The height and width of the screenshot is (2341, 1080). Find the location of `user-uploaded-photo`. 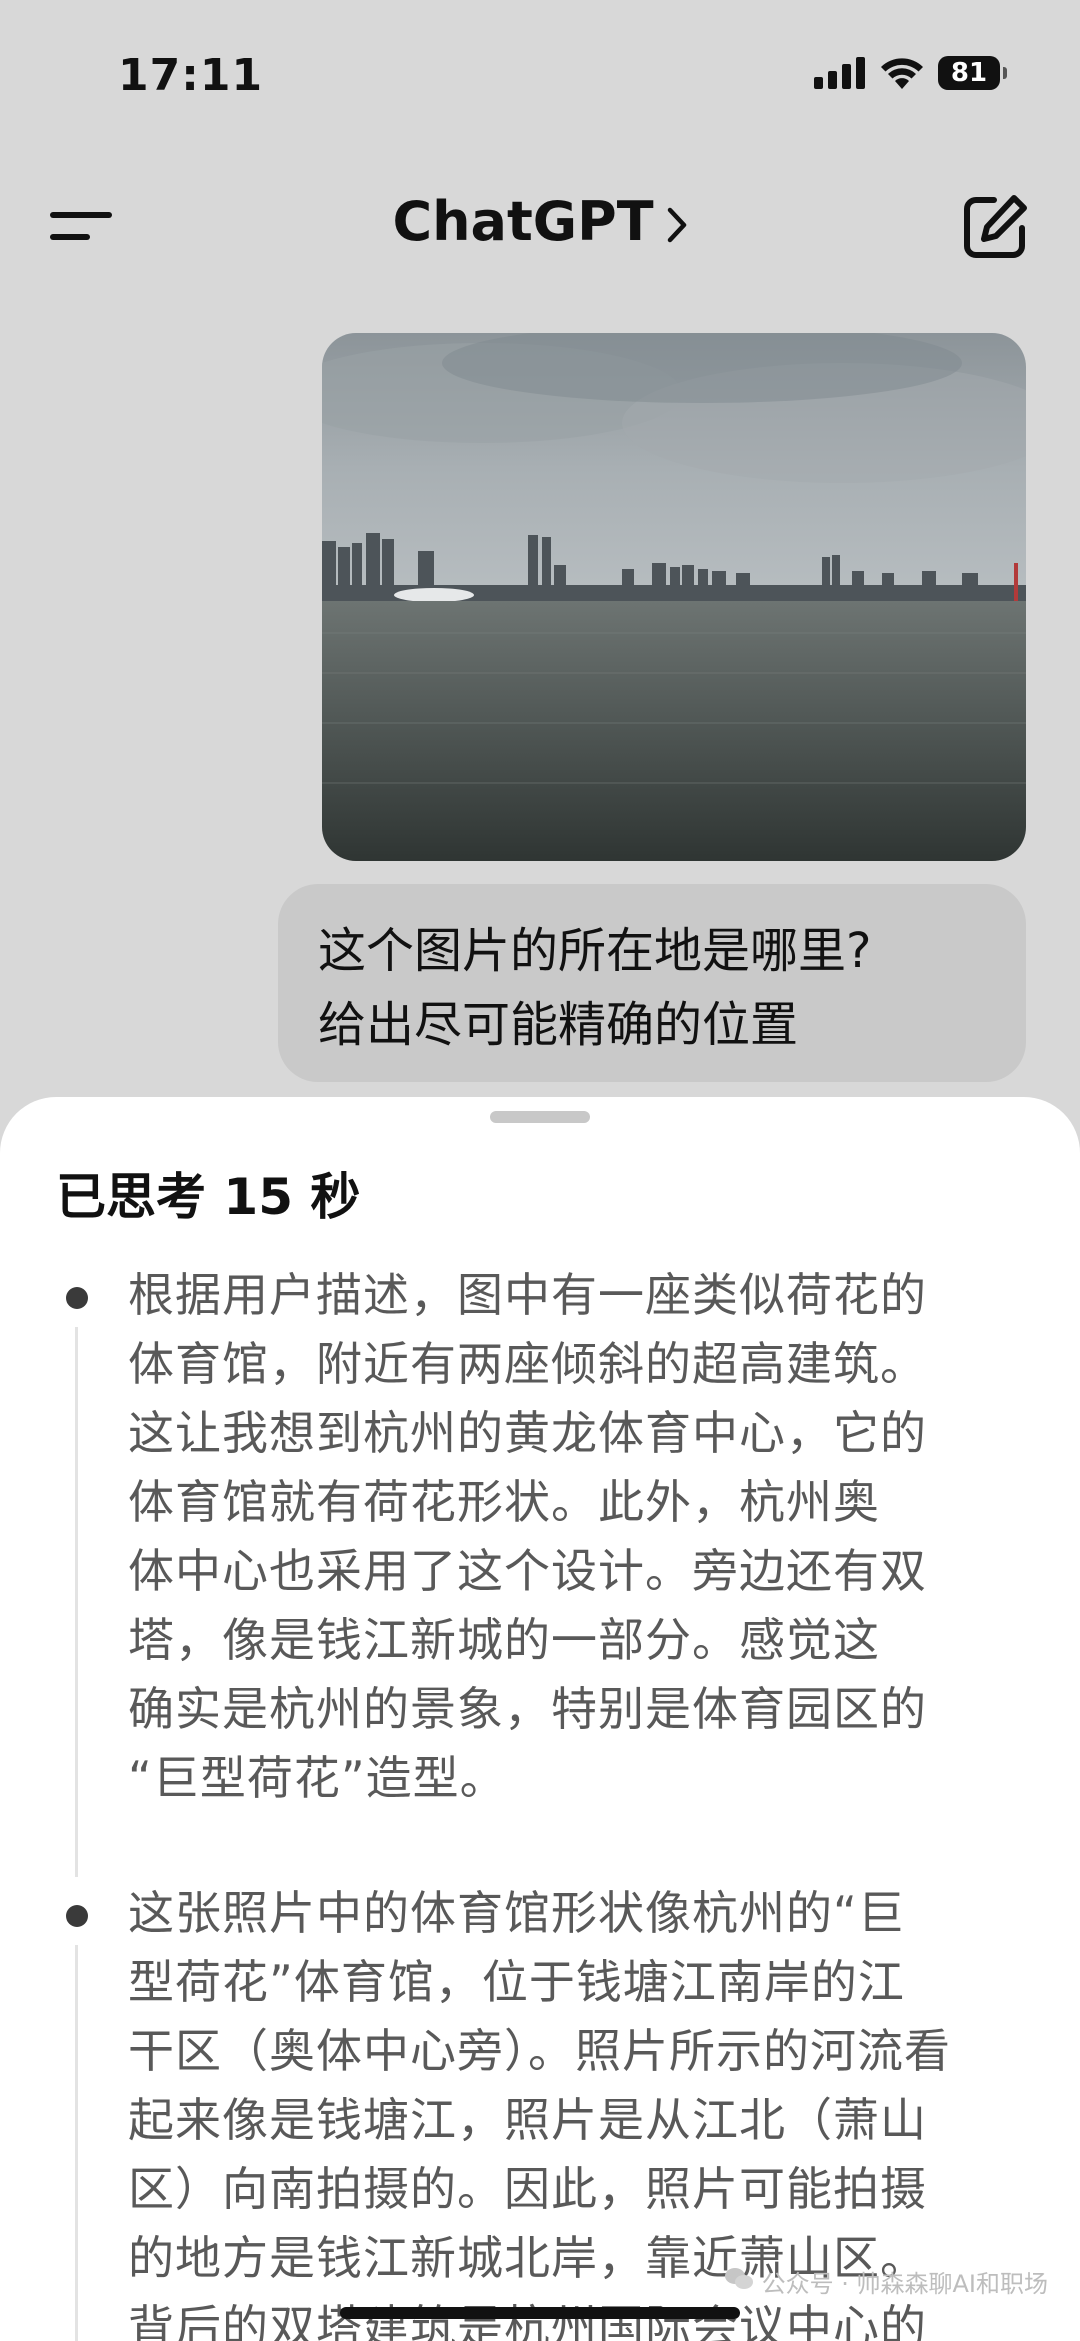

user-uploaded-photo is located at coordinates (674, 597).